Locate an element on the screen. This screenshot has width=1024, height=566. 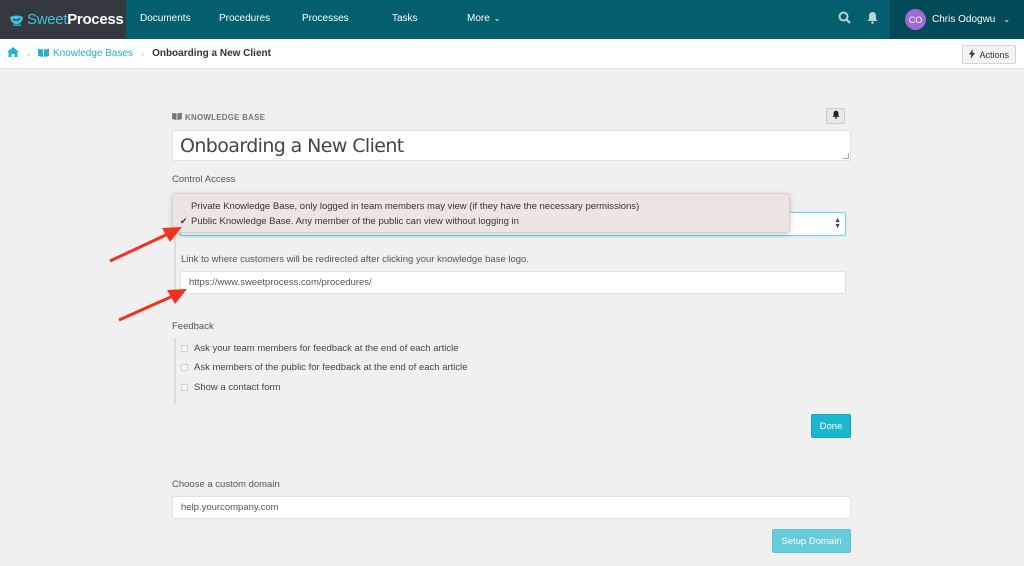
nav-documents: Documents is located at coordinates (165, 18).